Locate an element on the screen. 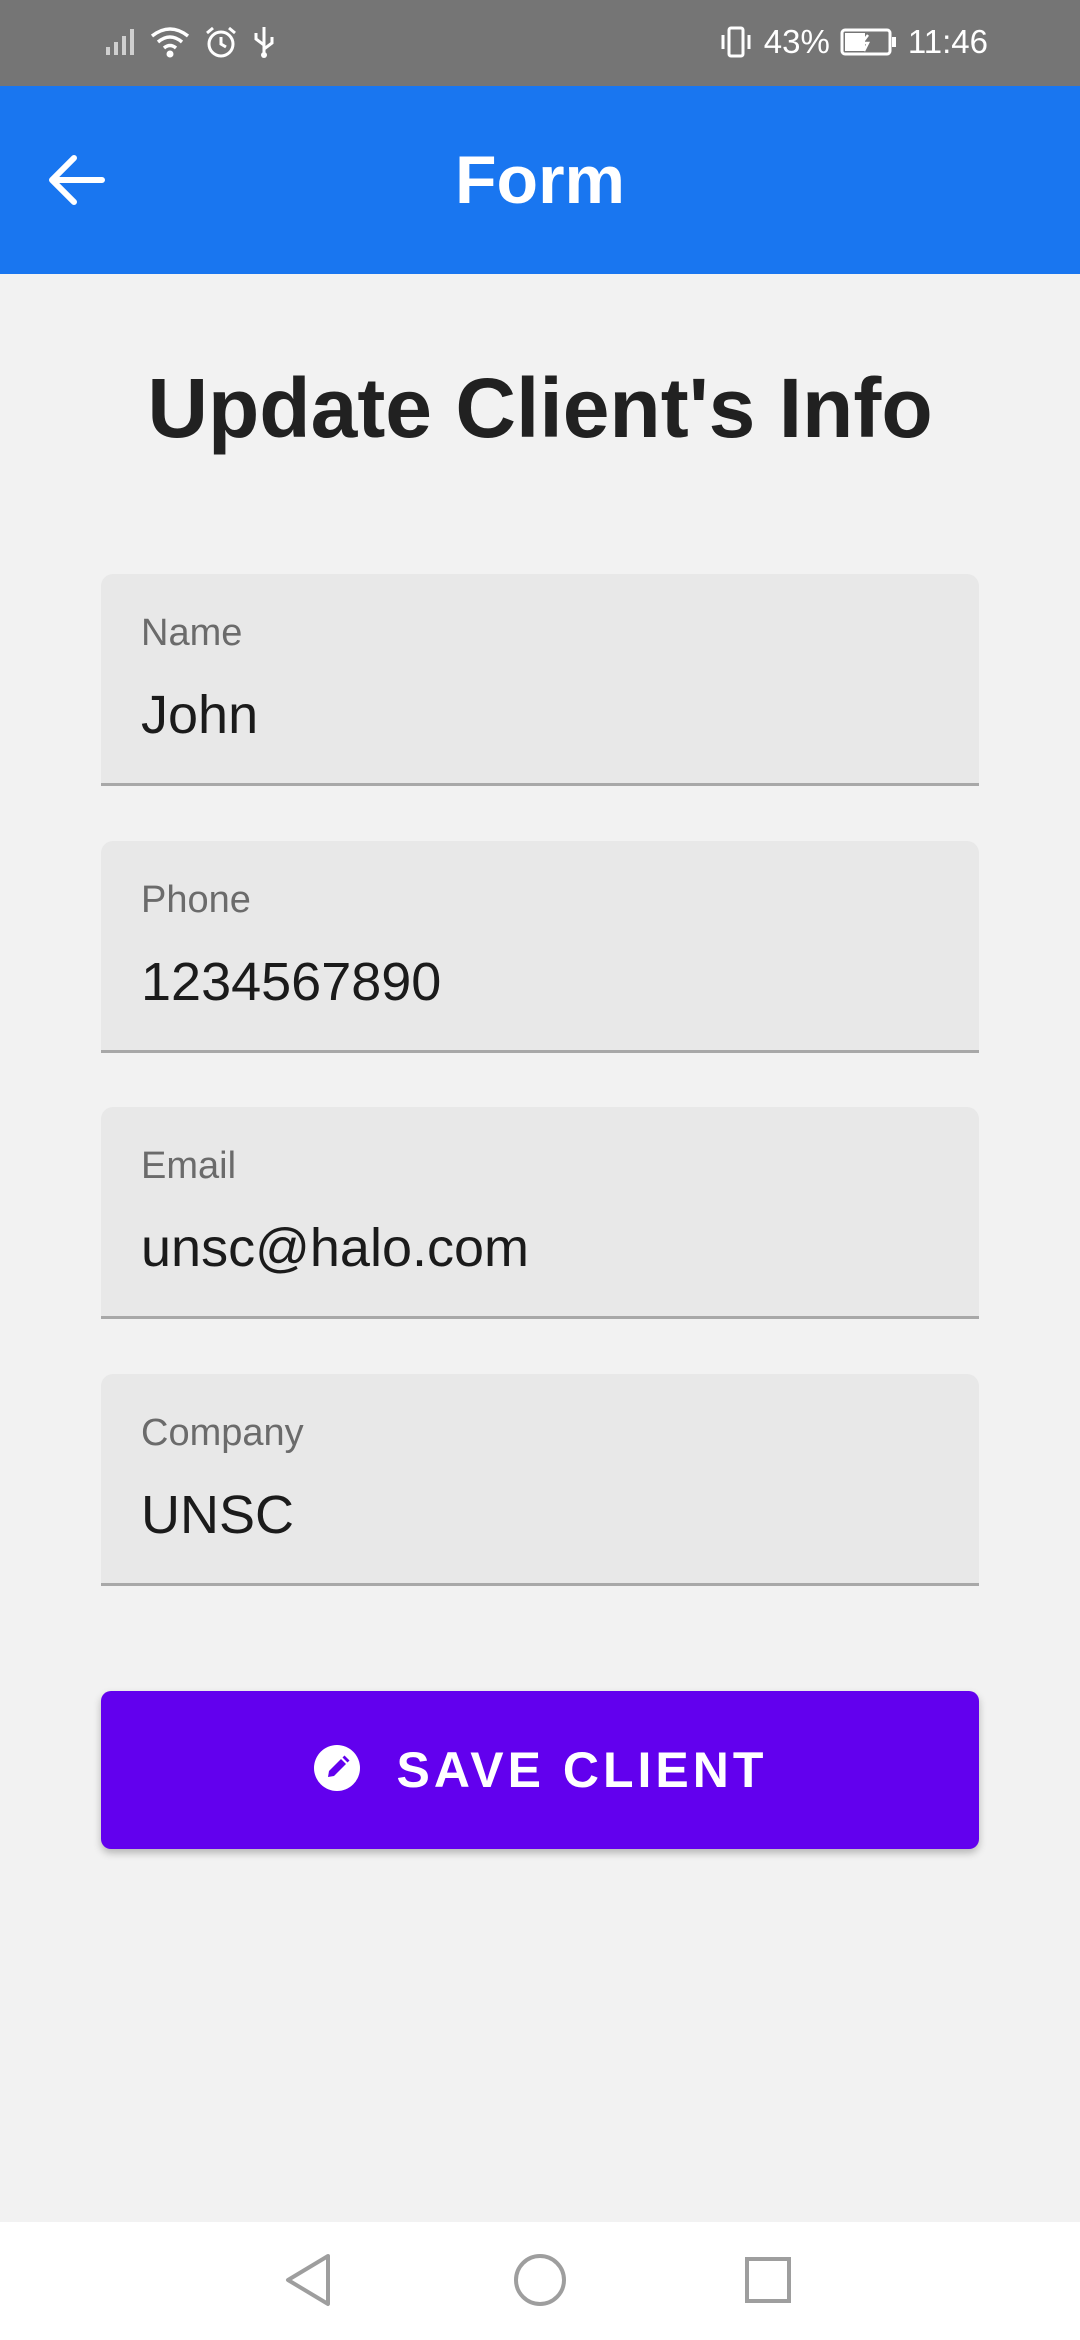  phone-field: Phone is located at coordinates (540, 947).